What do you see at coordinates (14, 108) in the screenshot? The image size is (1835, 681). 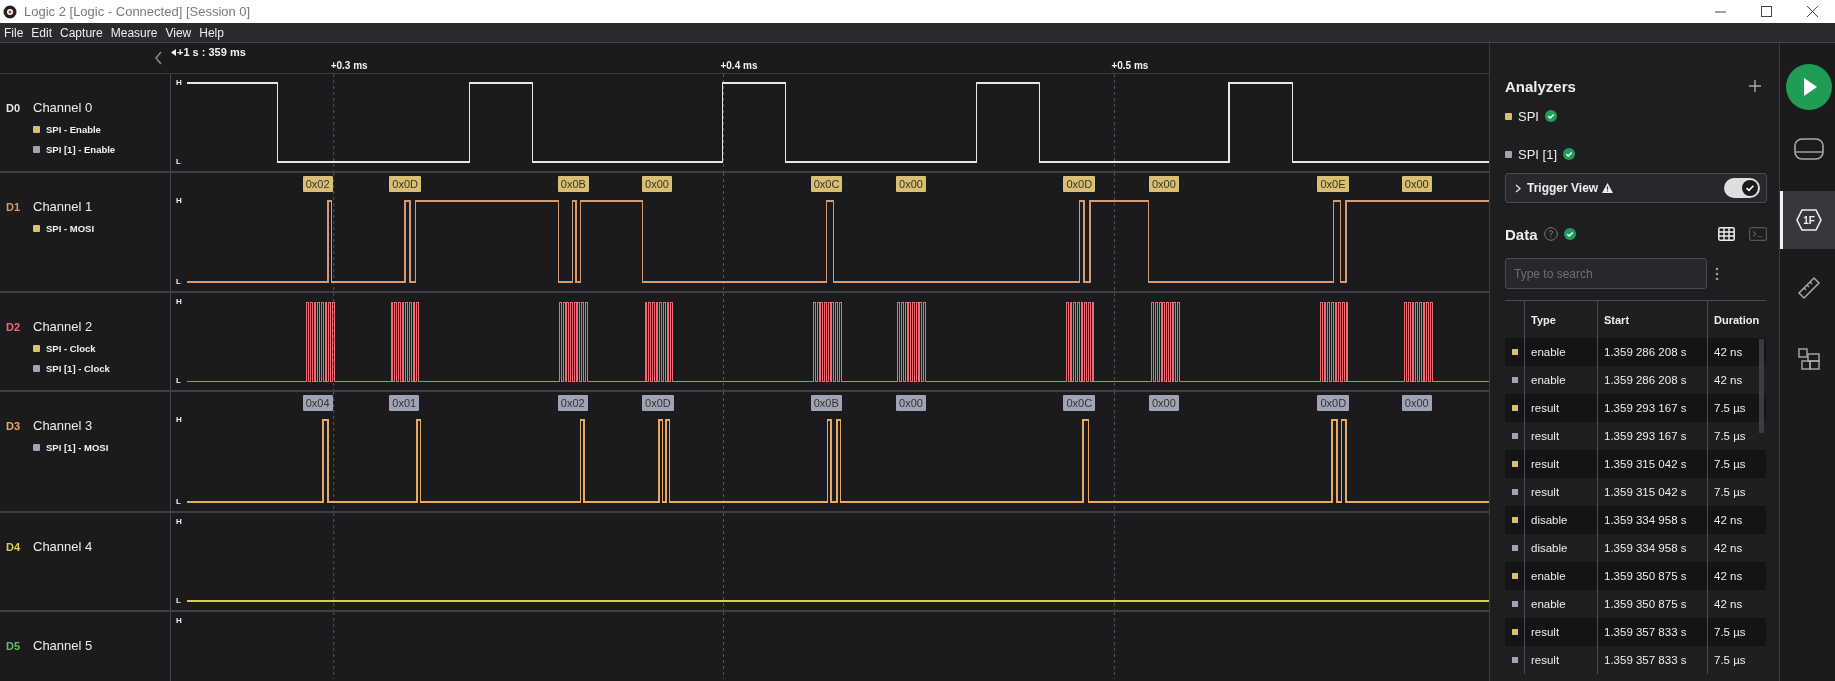 I see `channel-id: D0` at bounding box center [14, 108].